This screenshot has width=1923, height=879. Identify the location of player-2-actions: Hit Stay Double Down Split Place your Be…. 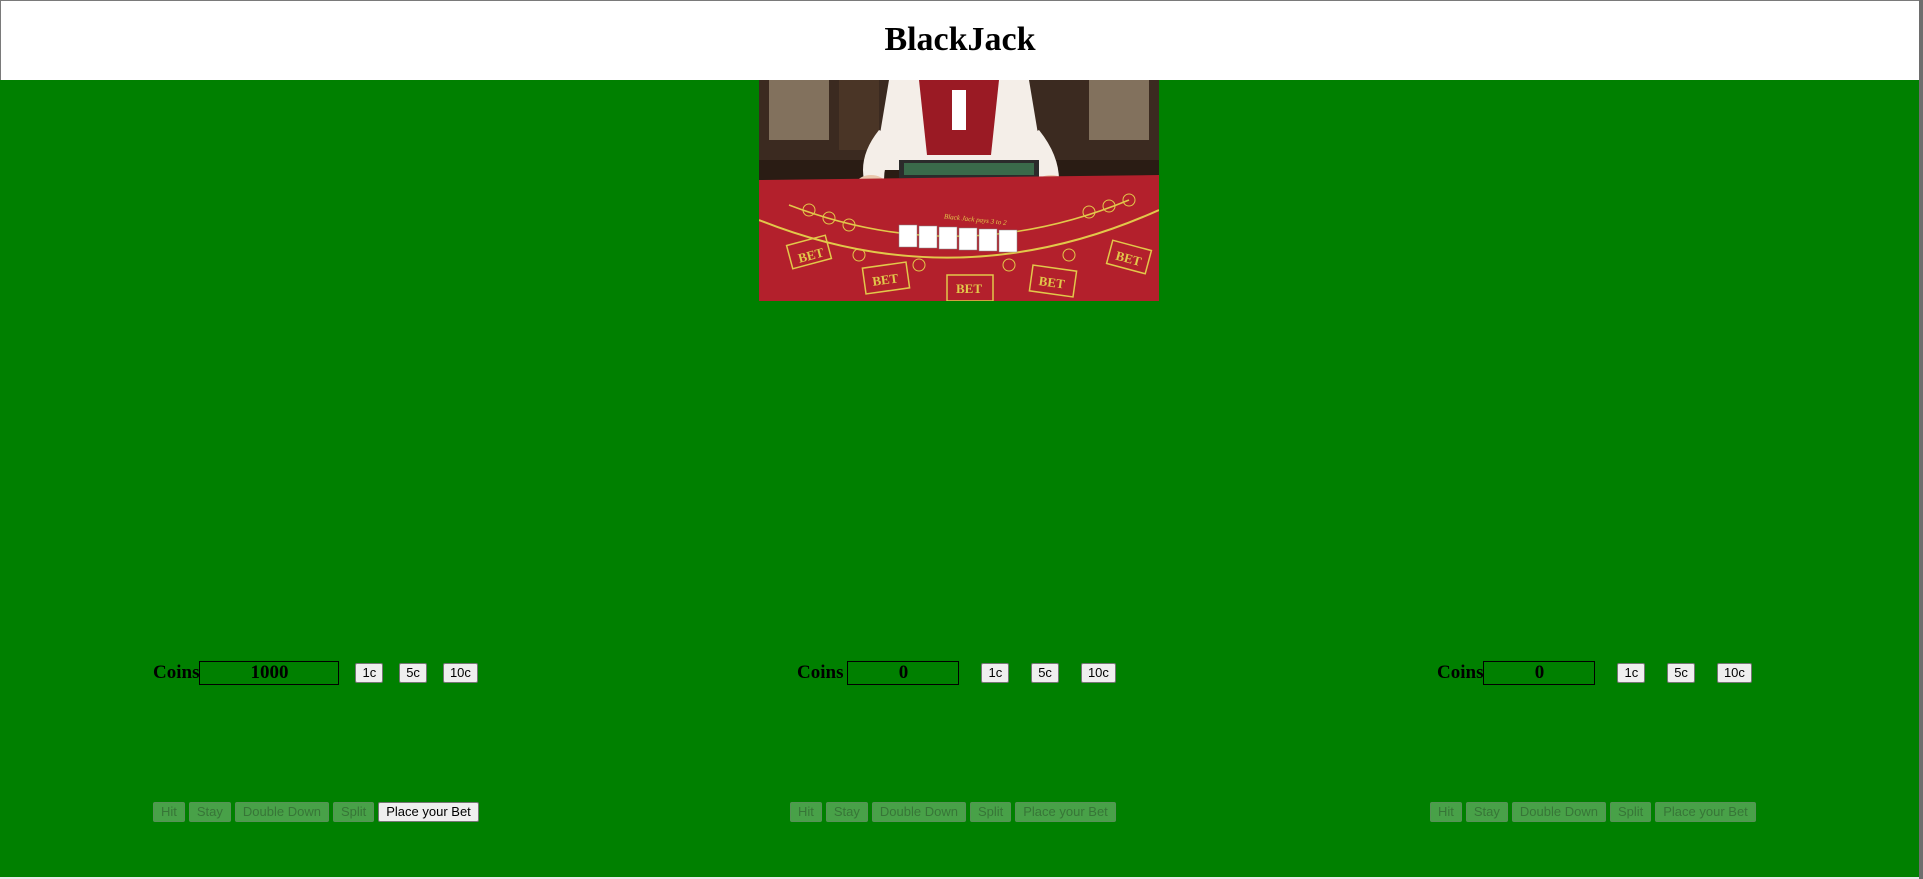
(953, 812).